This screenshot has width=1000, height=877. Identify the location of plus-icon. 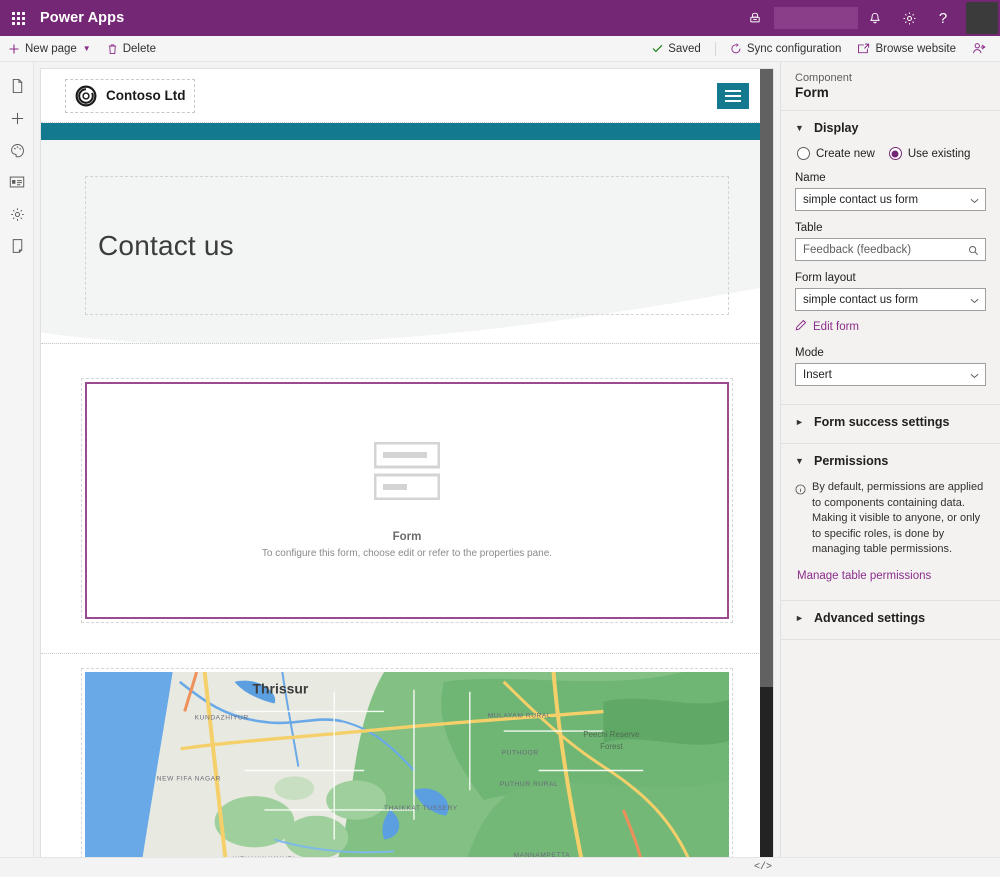
(14, 49).